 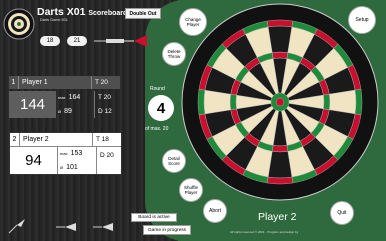 I want to click on player1-tag3: D 12, so click(x=105, y=111).